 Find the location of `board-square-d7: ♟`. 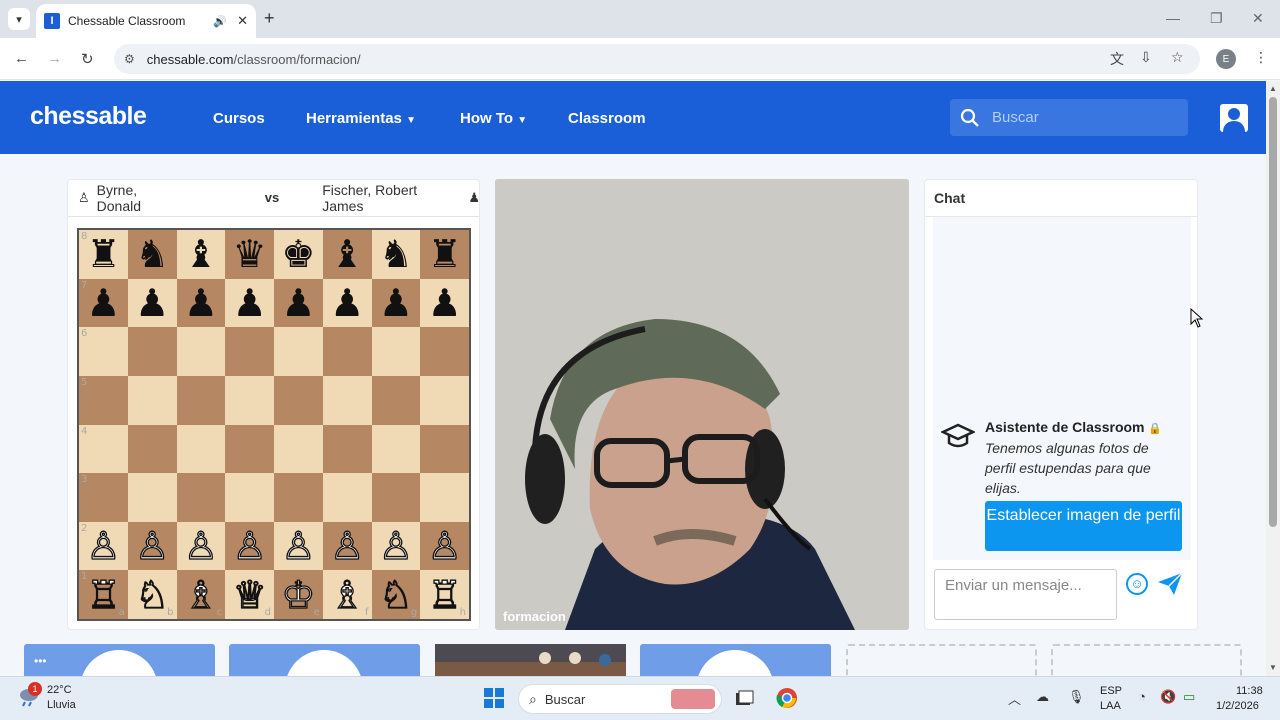

board-square-d7: ♟ is located at coordinates (249, 303).